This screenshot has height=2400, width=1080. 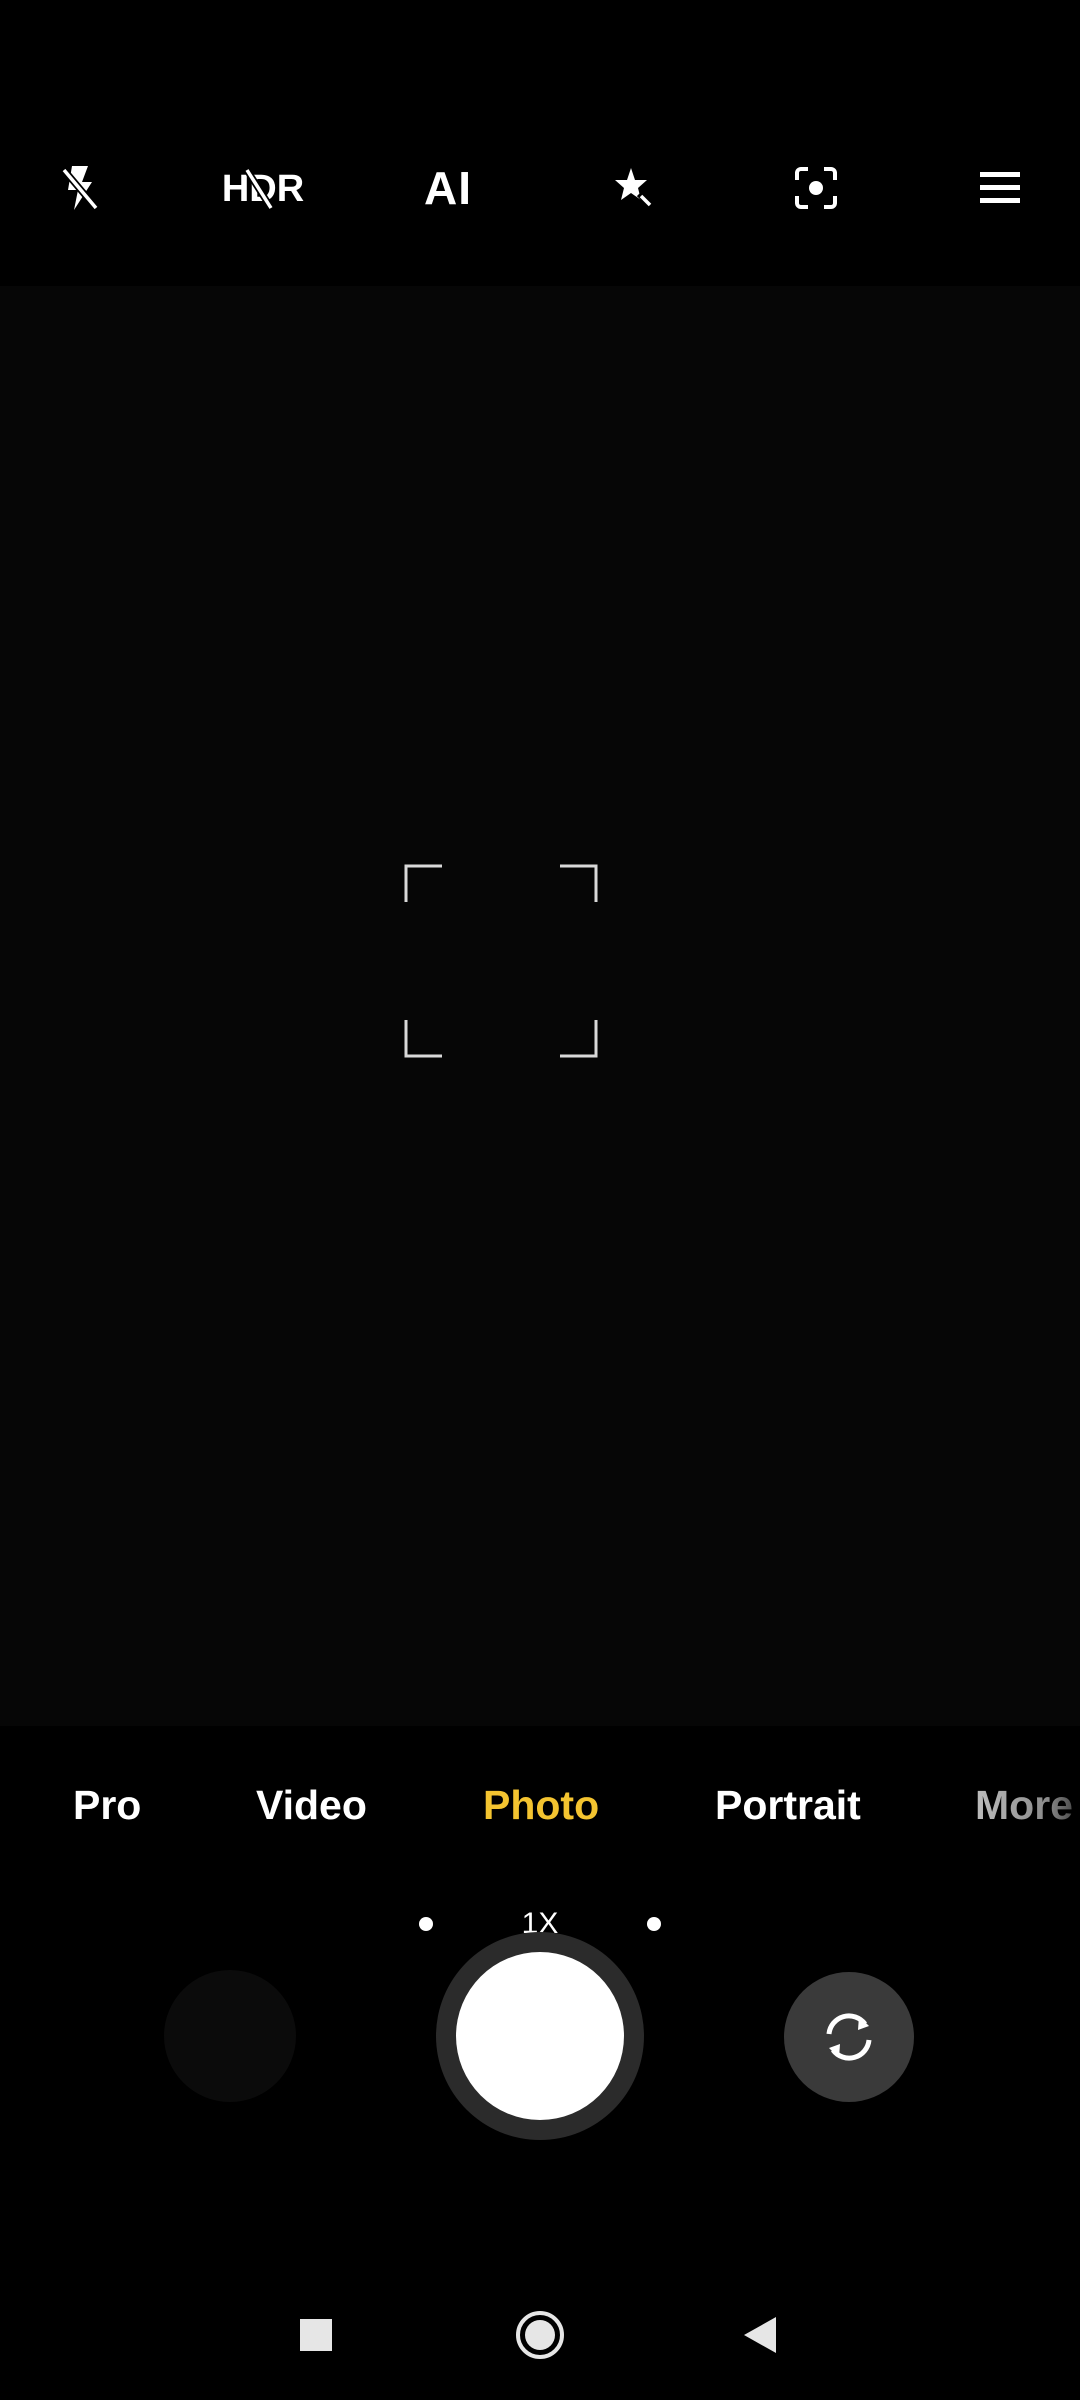 I want to click on menu-button, so click(x=1000, y=188).